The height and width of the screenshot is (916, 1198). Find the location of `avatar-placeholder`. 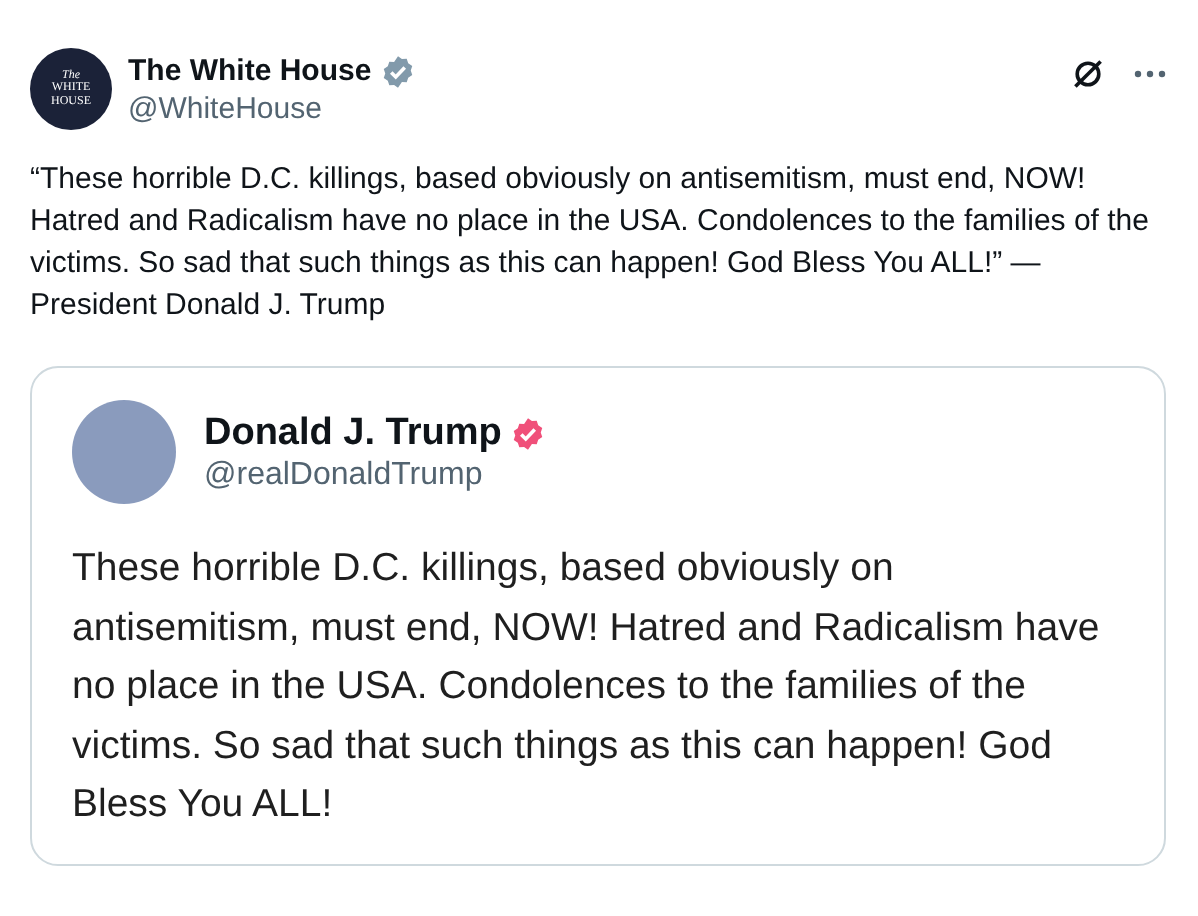

avatar-placeholder is located at coordinates (124, 452).